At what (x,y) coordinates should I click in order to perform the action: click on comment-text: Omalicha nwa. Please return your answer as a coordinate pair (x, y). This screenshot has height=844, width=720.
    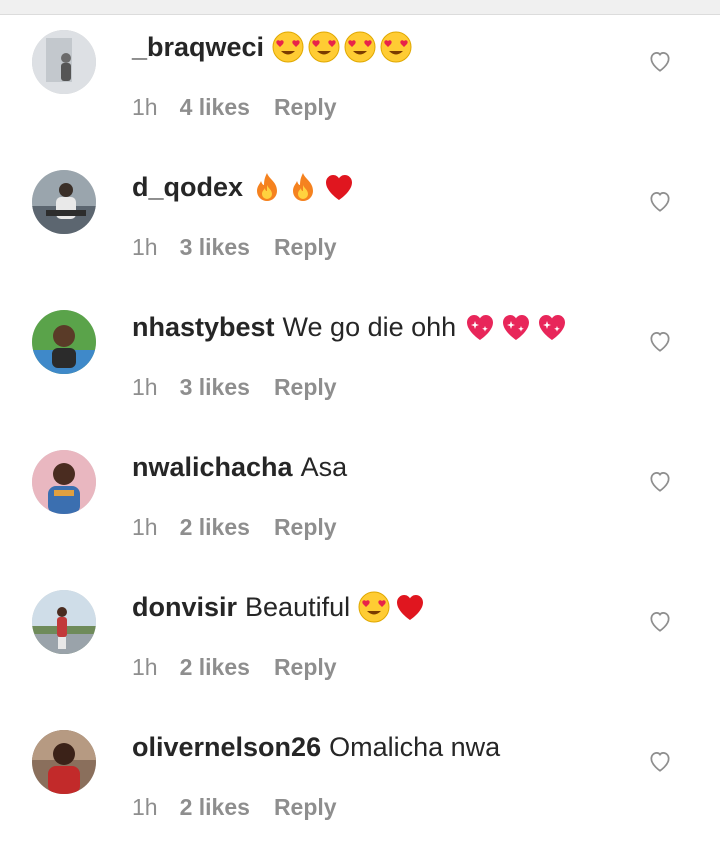
    Looking at the image, I should click on (415, 747).